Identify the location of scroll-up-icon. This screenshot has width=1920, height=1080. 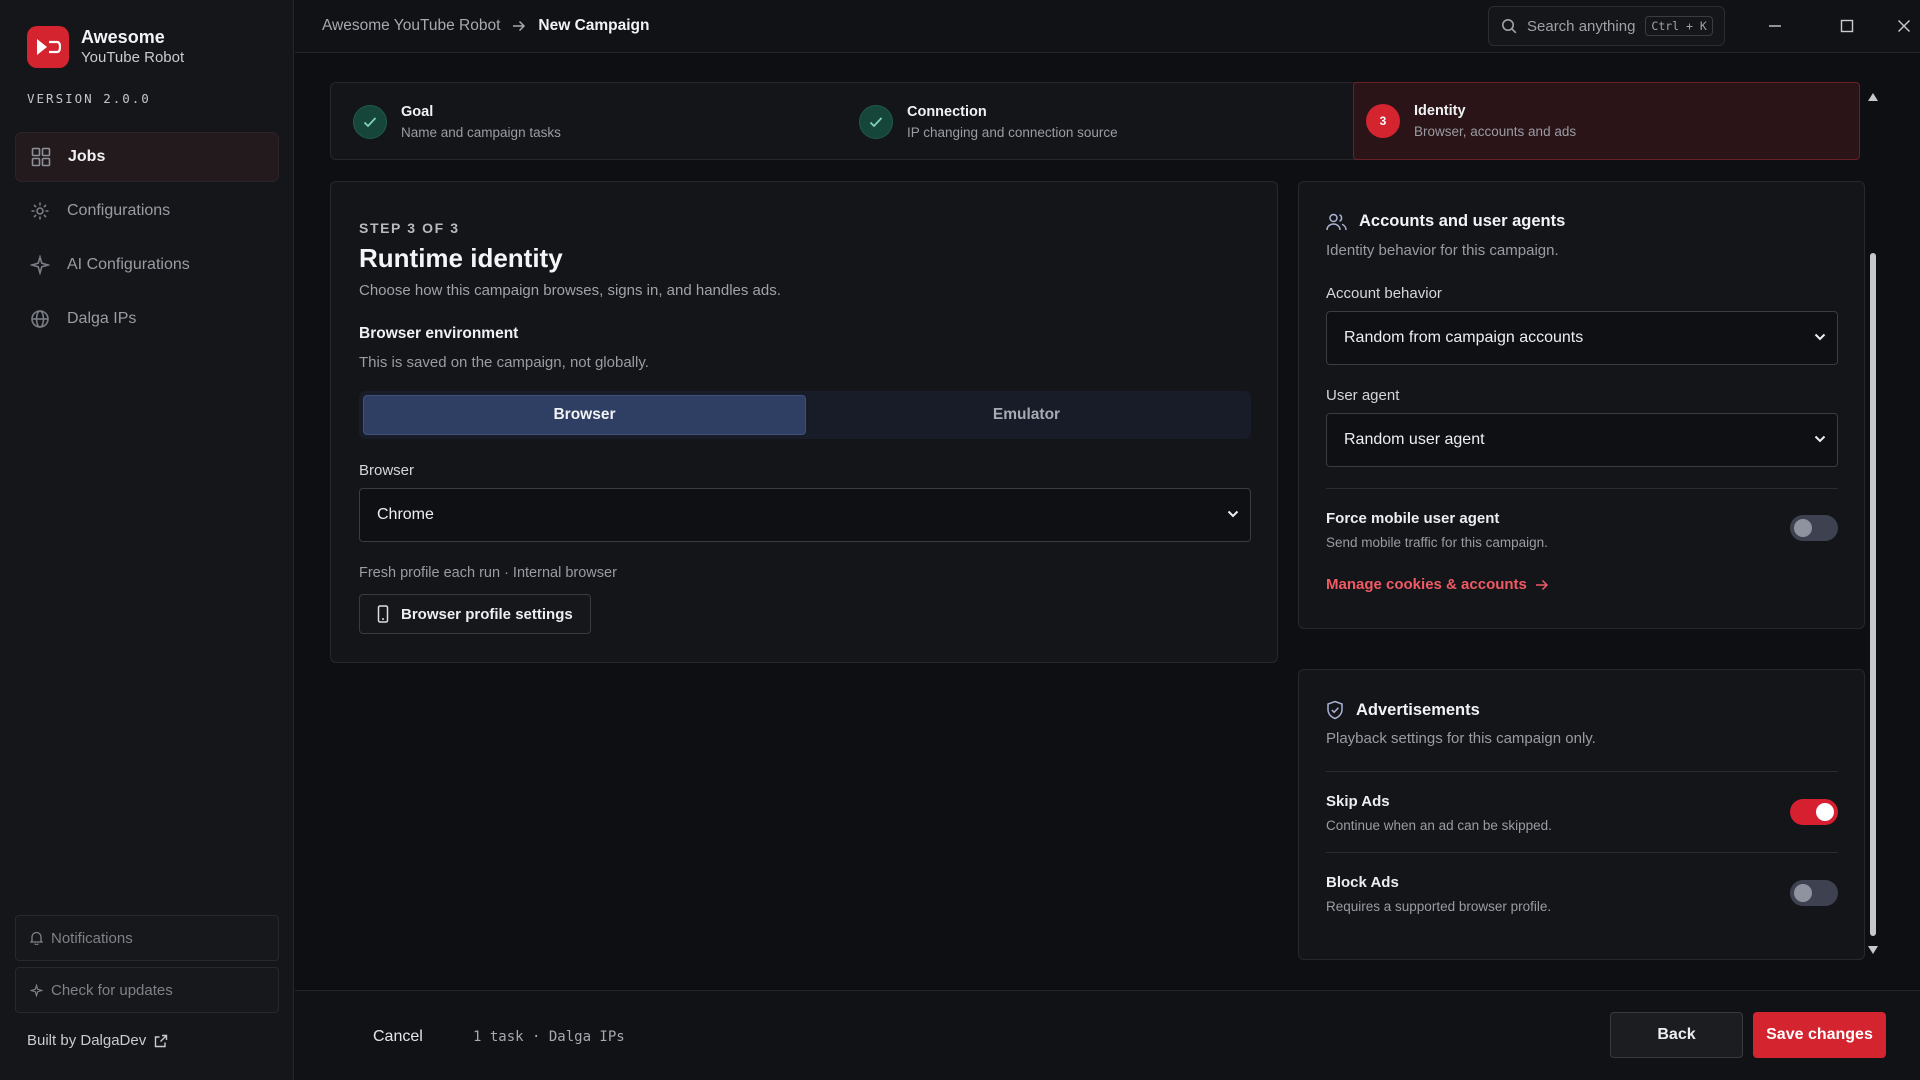
(1873, 96).